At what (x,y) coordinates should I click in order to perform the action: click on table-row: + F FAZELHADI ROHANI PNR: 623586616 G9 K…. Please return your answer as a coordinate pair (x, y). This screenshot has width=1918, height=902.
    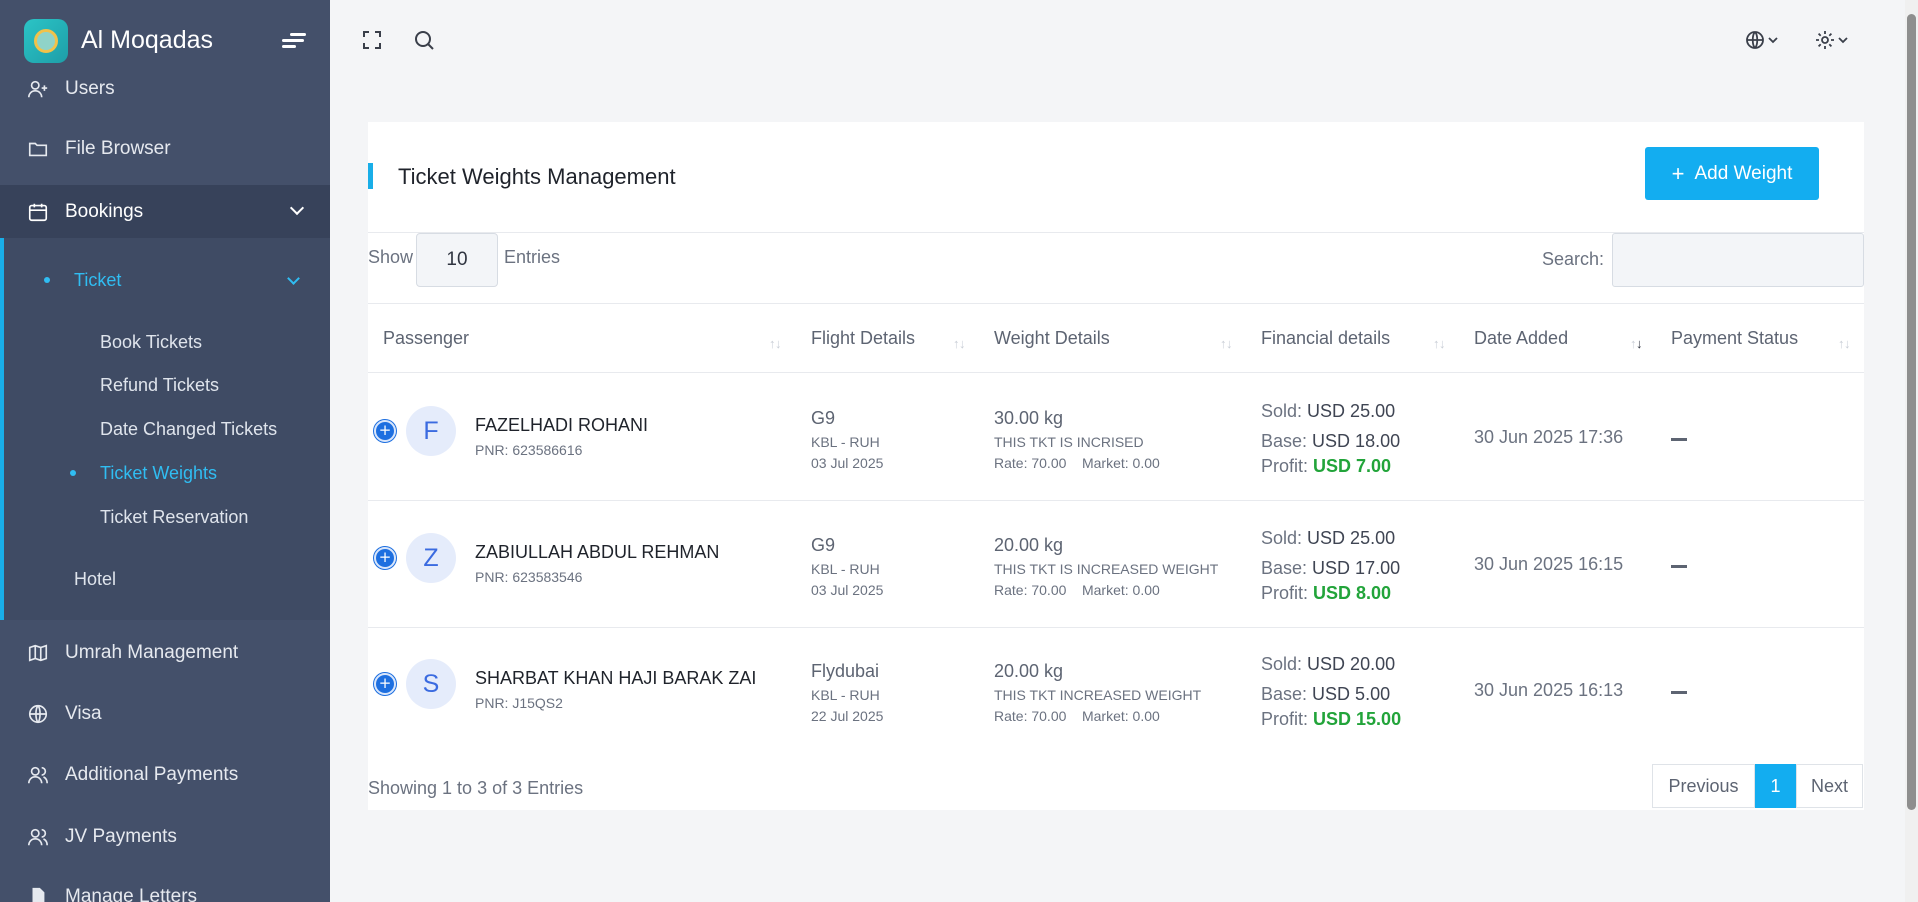
    Looking at the image, I should click on (1116, 436).